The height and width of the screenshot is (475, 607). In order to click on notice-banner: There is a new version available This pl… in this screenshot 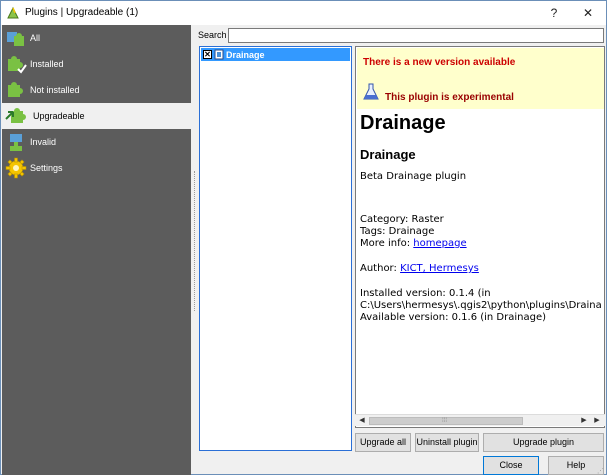, I will do `click(480, 78)`.